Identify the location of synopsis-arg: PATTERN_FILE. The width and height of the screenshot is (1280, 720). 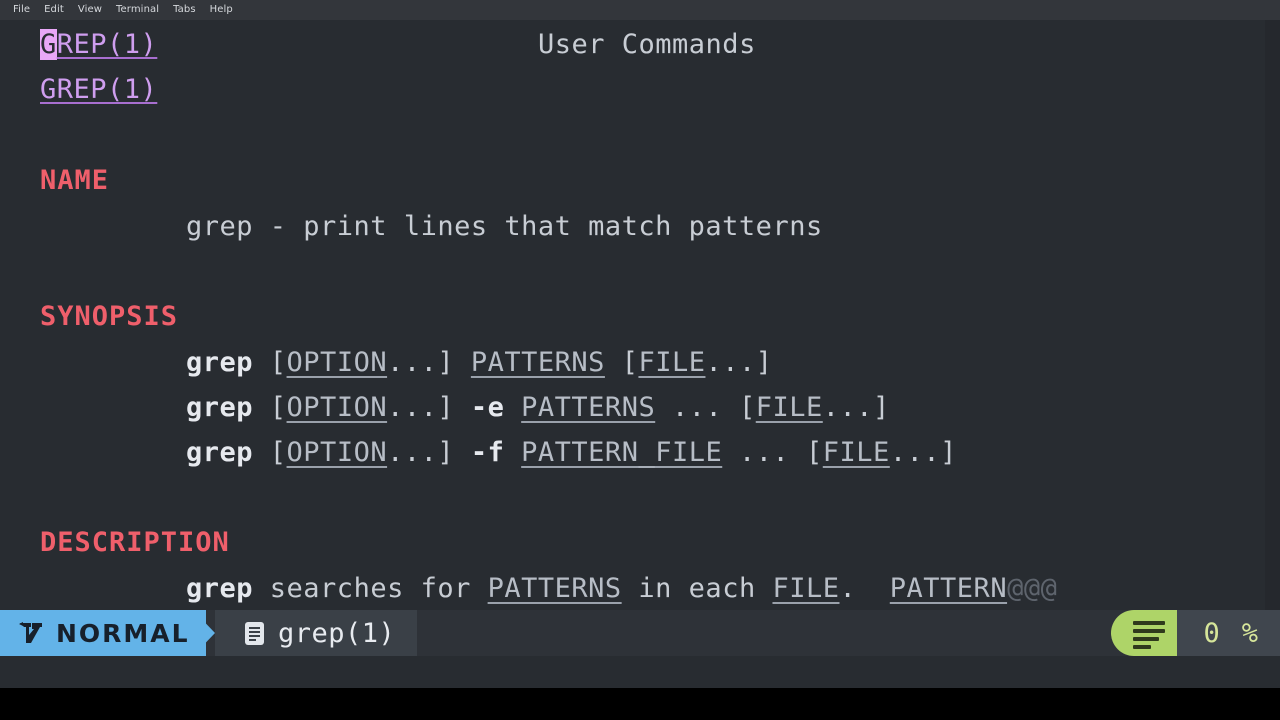
(622, 452).